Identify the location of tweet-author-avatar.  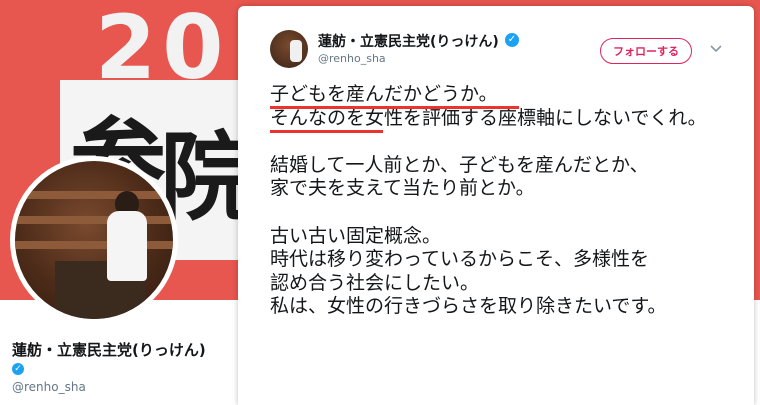
(289, 49).